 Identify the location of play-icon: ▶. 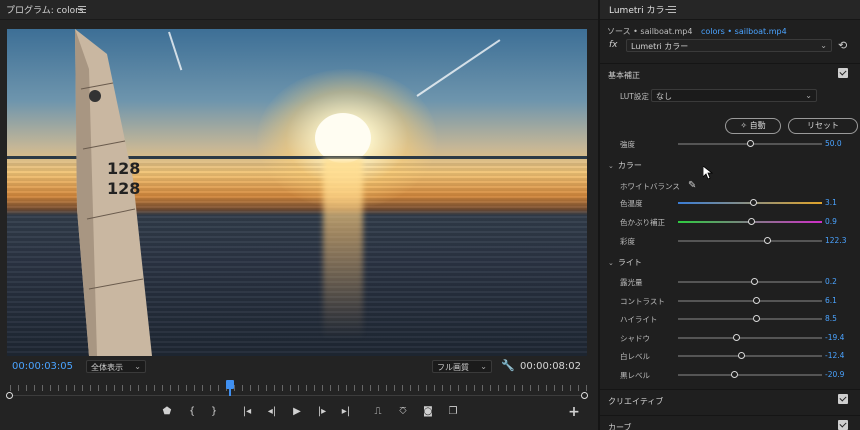
(297, 412).